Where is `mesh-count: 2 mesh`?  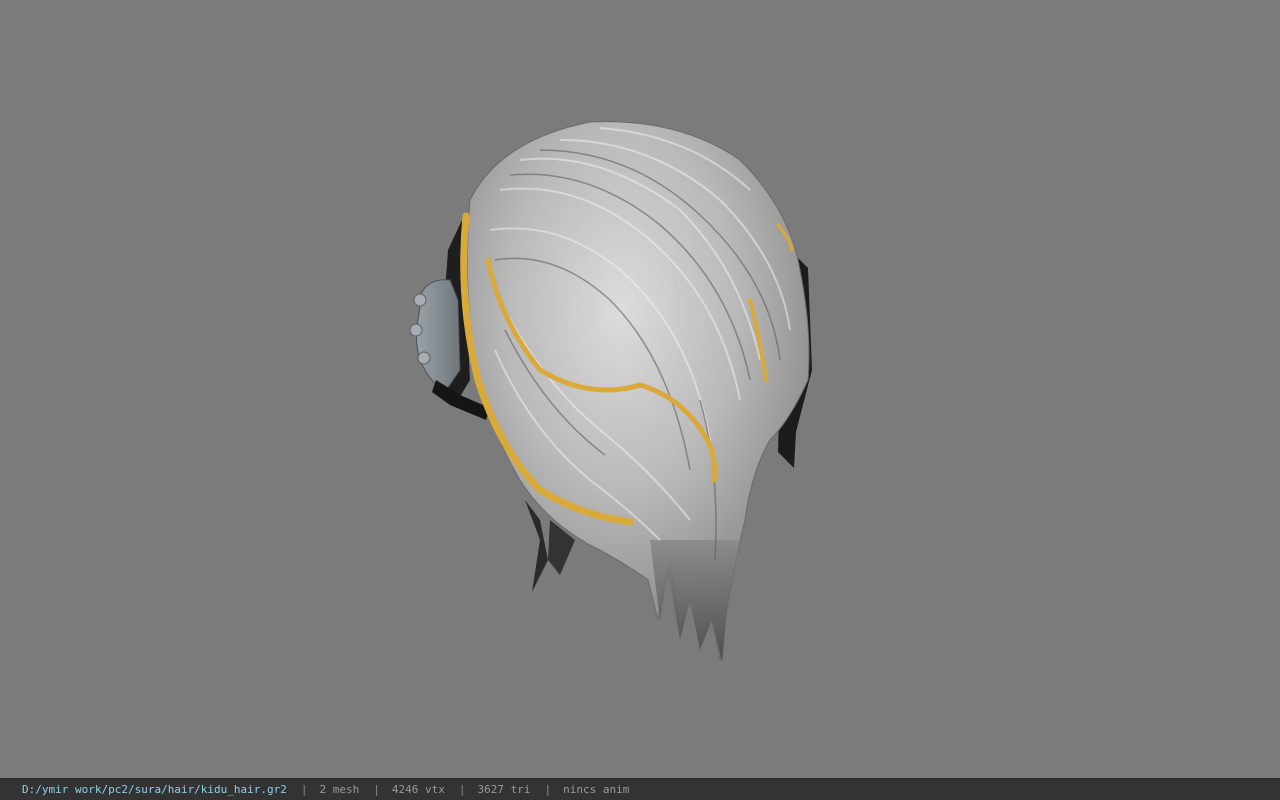 mesh-count: 2 mesh is located at coordinates (339, 789).